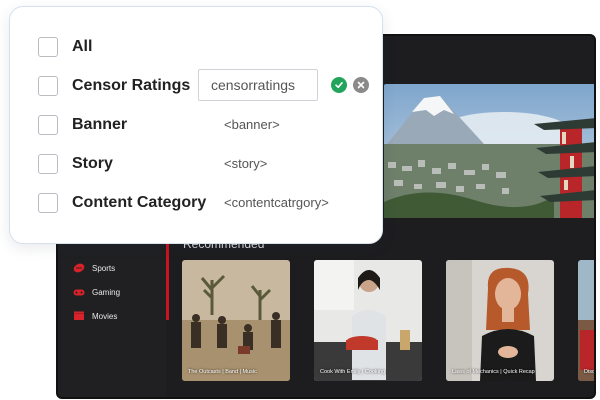 Image resolution: width=600 pixels, height=400 pixels. Describe the element at coordinates (167, 277) in the screenshot. I see `sidebar-accent-bar` at that location.